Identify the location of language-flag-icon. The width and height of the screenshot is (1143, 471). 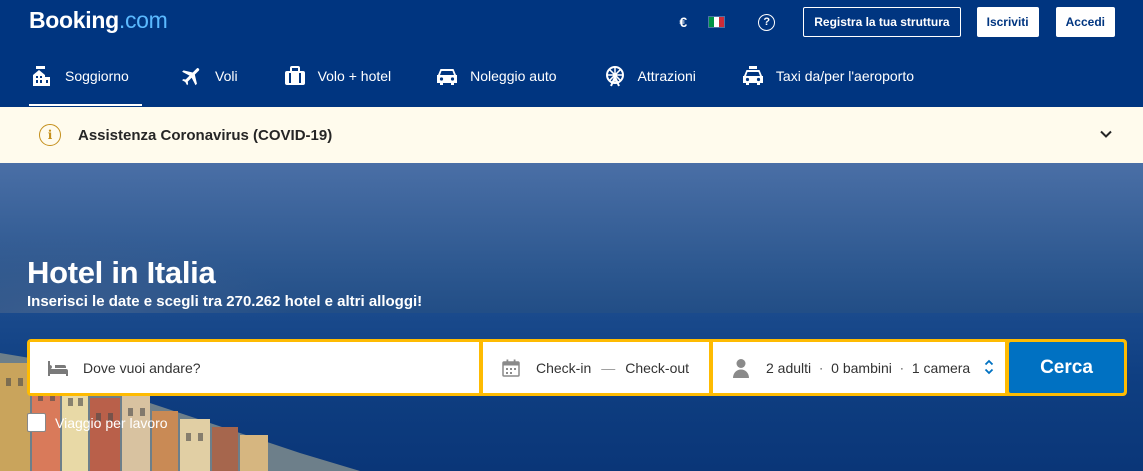
(717, 22).